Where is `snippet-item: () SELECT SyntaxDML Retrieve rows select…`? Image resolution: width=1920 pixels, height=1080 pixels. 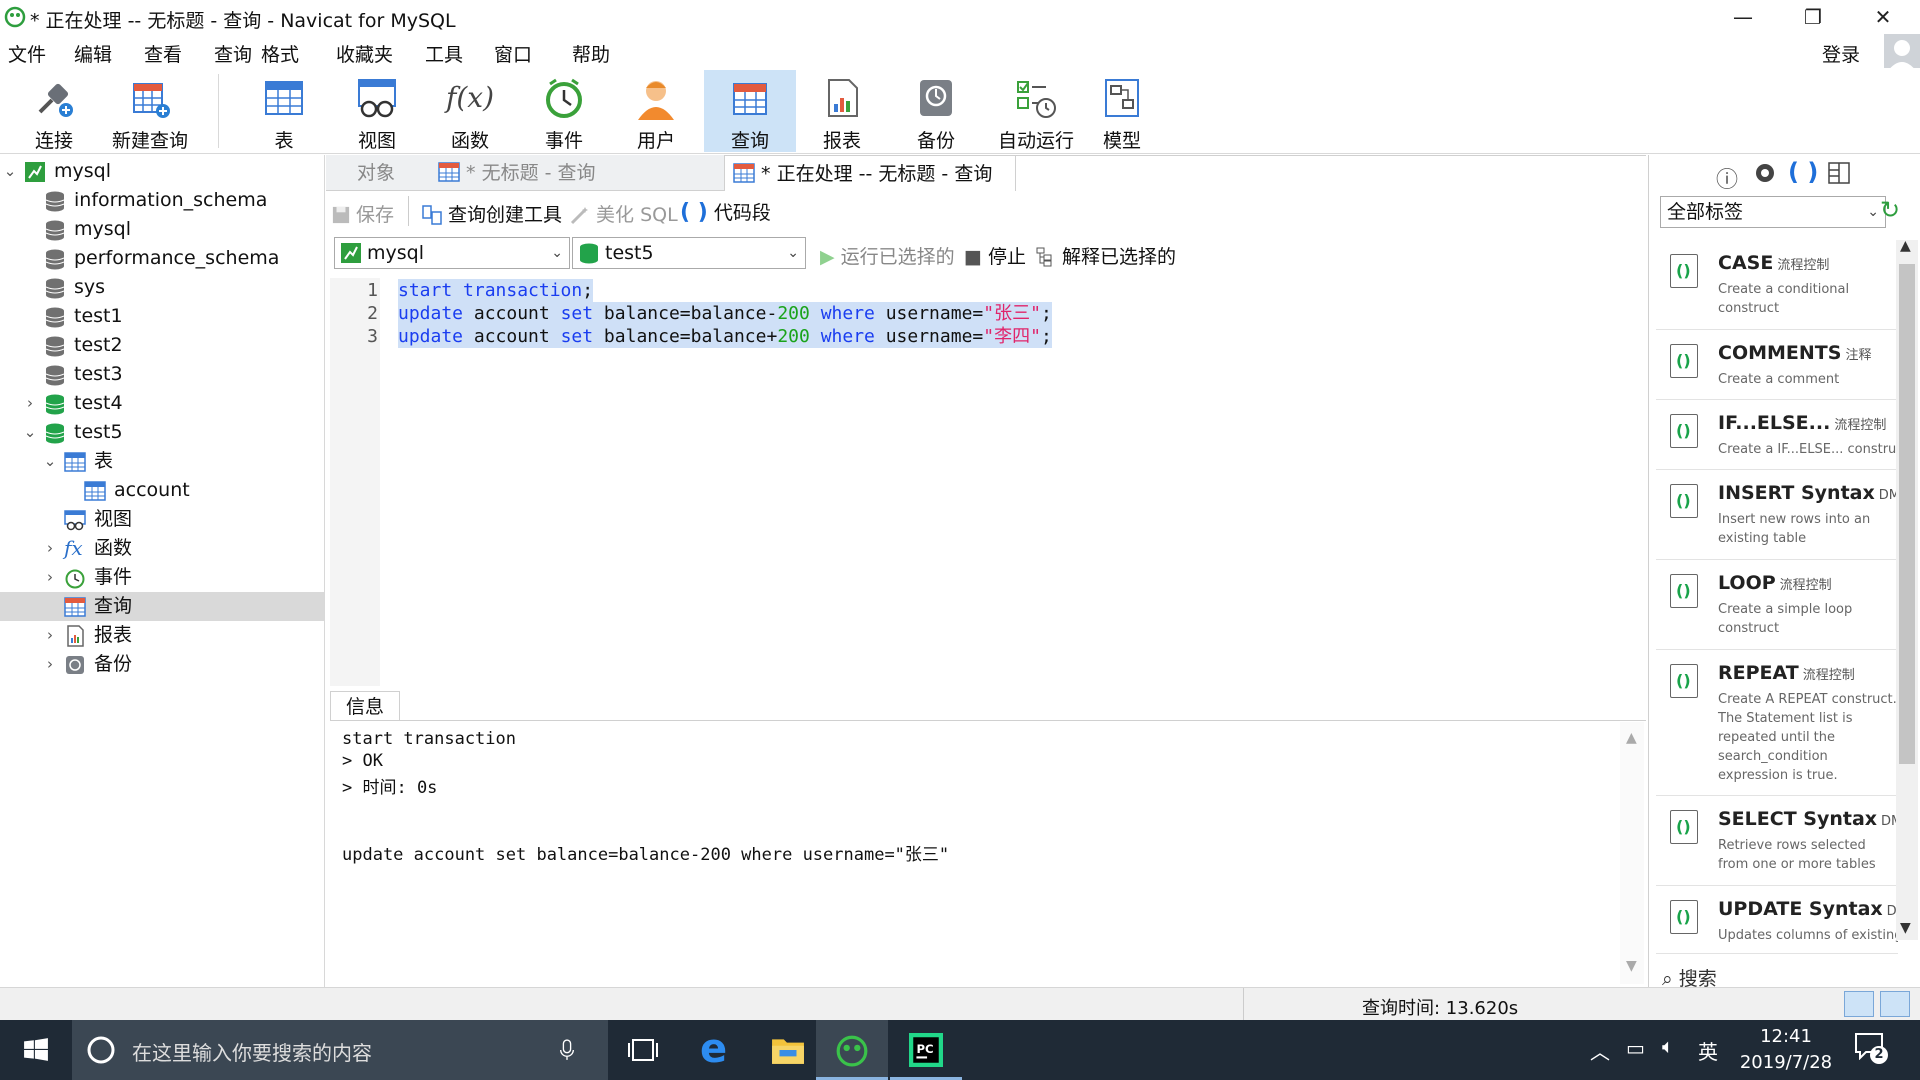 snippet-item: () SELECT SyntaxDML Retrieve rows select… is located at coordinates (1783, 841).